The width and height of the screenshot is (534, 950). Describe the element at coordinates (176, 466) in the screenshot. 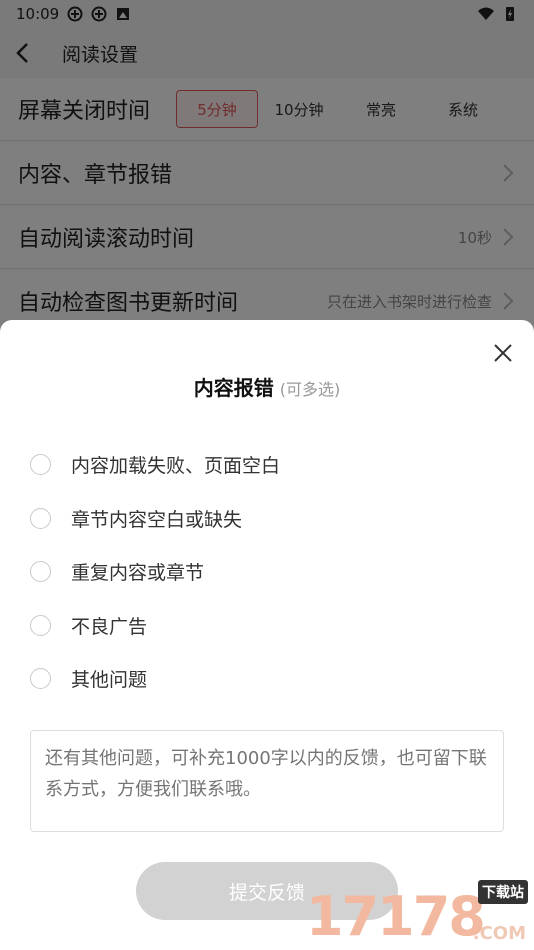

I see `report-option-label: 内容加载失败、页面空白` at that location.